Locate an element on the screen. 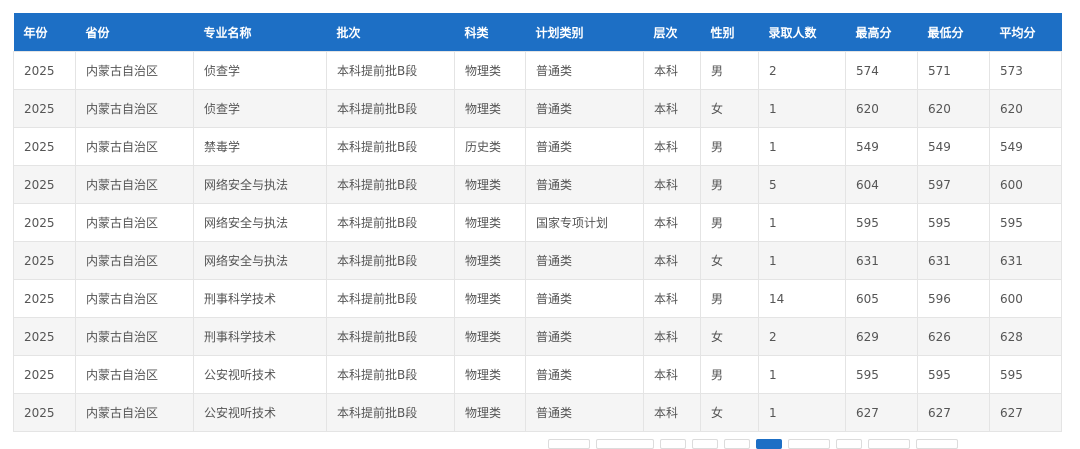 This screenshot has width=1080, height=449. cell-major: 刑事科学技术 is located at coordinates (260, 298).